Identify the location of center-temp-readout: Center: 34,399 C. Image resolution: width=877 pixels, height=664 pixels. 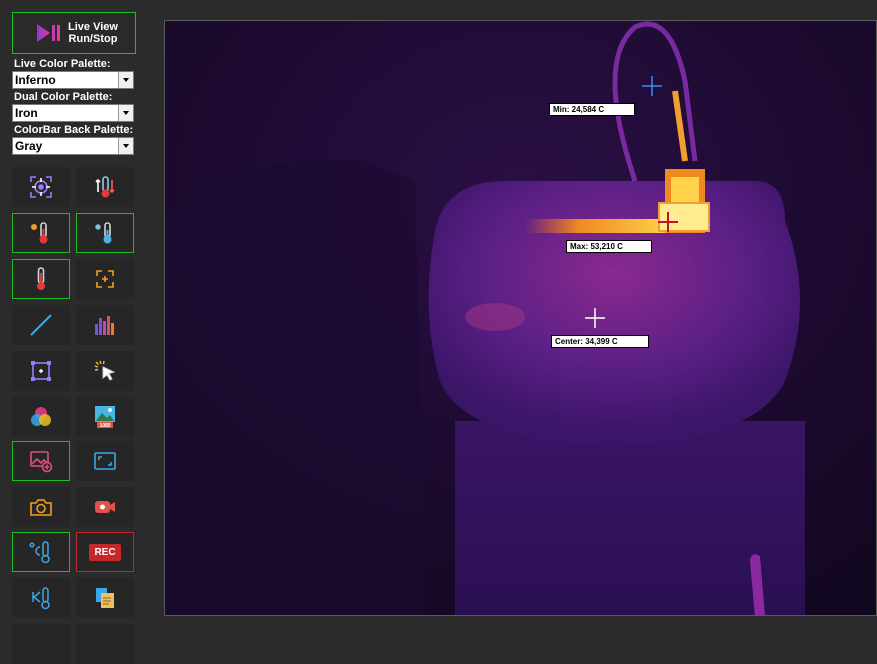
(600, 341).